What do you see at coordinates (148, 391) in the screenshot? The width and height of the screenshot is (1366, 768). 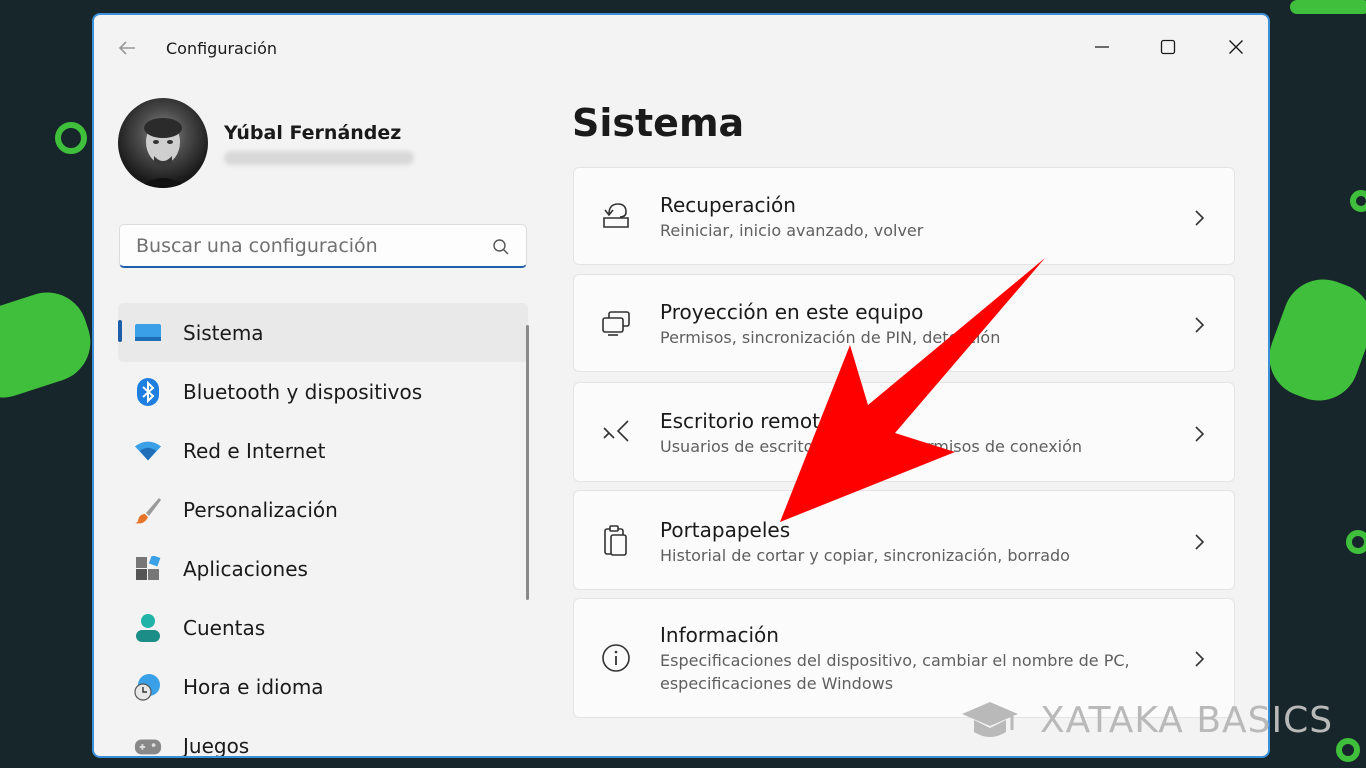 I see `bluetooth-icon` at bounding box center [148, 391].